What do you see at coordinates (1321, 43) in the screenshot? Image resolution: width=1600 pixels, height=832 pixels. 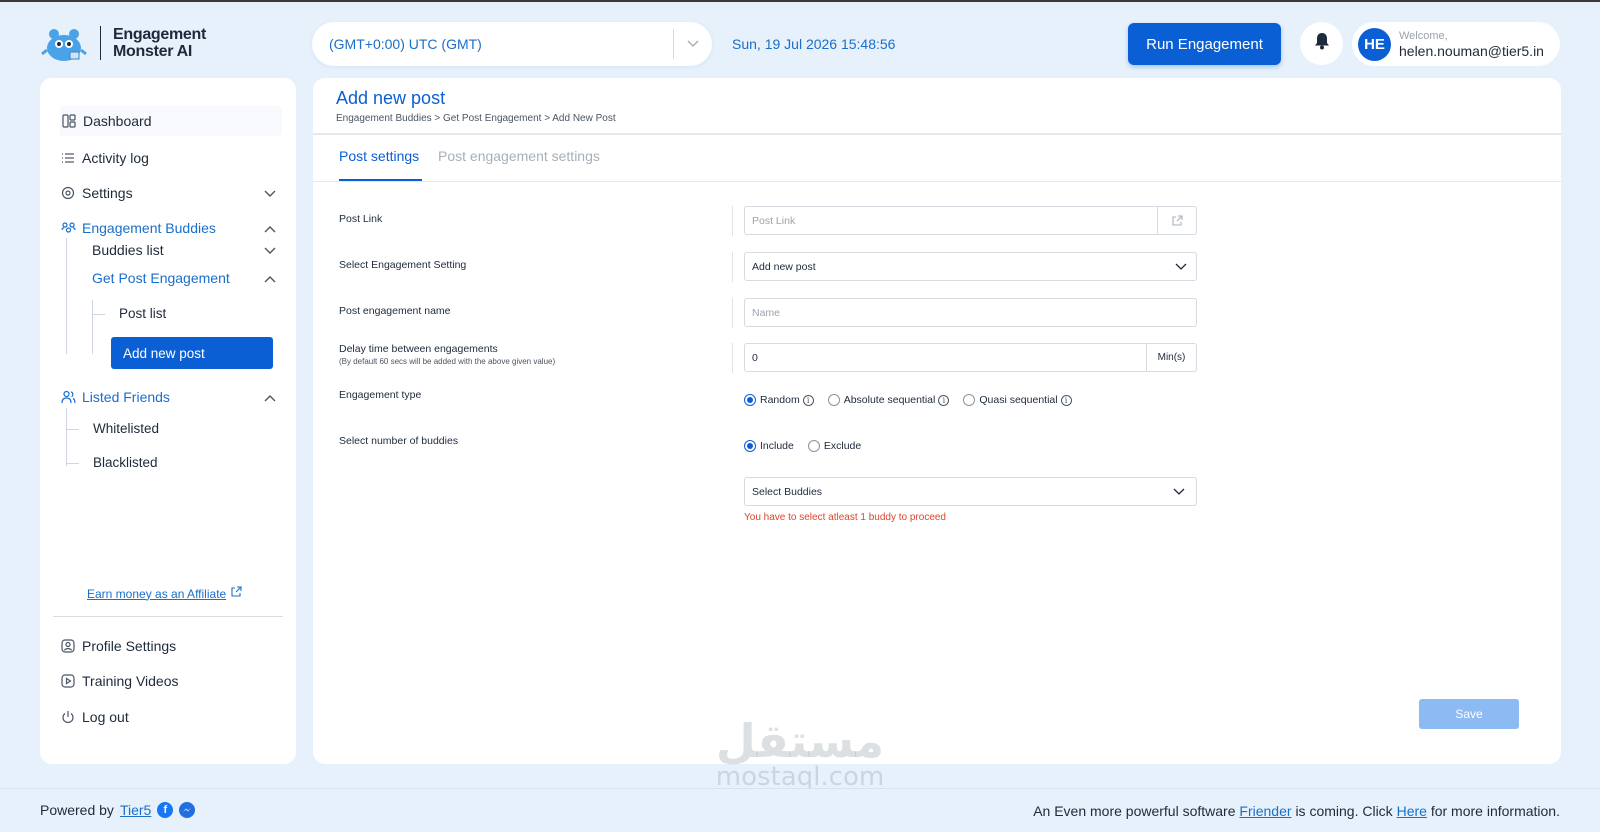 I see `notifications-button` at bounding box center [1321, 43].